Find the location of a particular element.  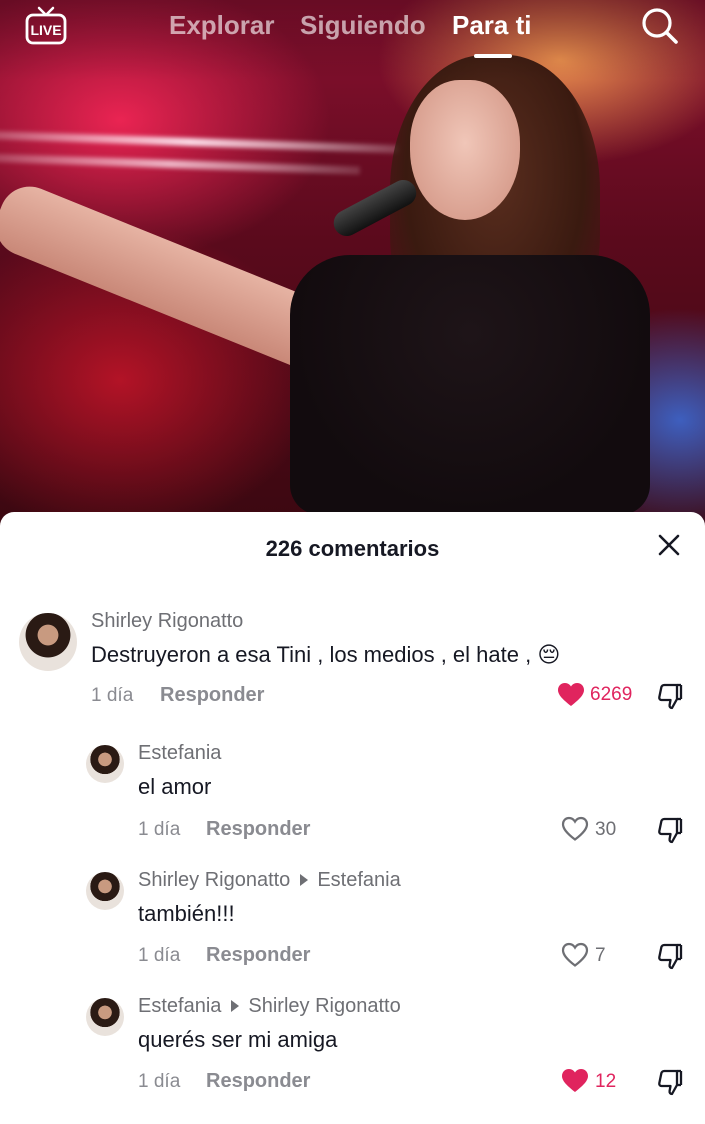

close-button is located at coordinates (669, 545).